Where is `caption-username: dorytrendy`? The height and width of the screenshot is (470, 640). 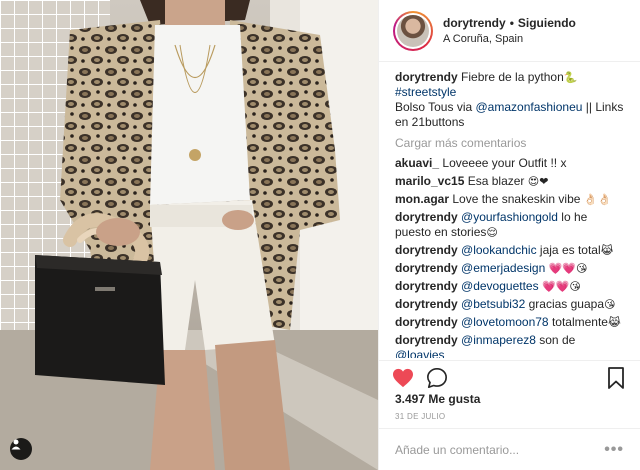
caption-username: dorytrendy is located at coordinates (426, 77).